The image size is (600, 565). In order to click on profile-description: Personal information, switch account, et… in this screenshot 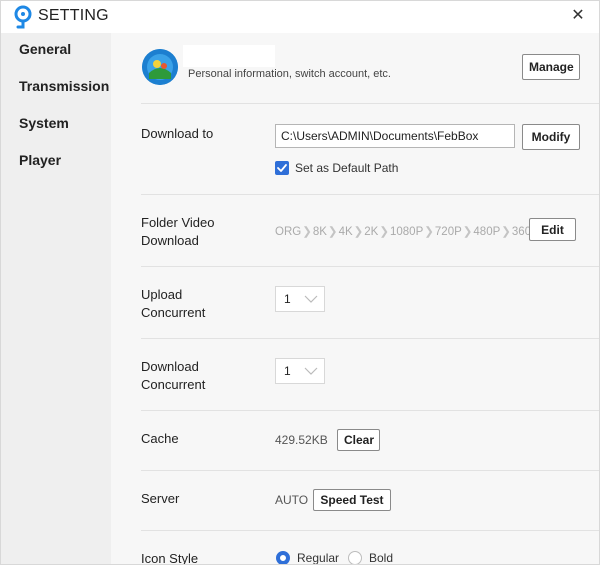, I will do `click(289, 74)`.